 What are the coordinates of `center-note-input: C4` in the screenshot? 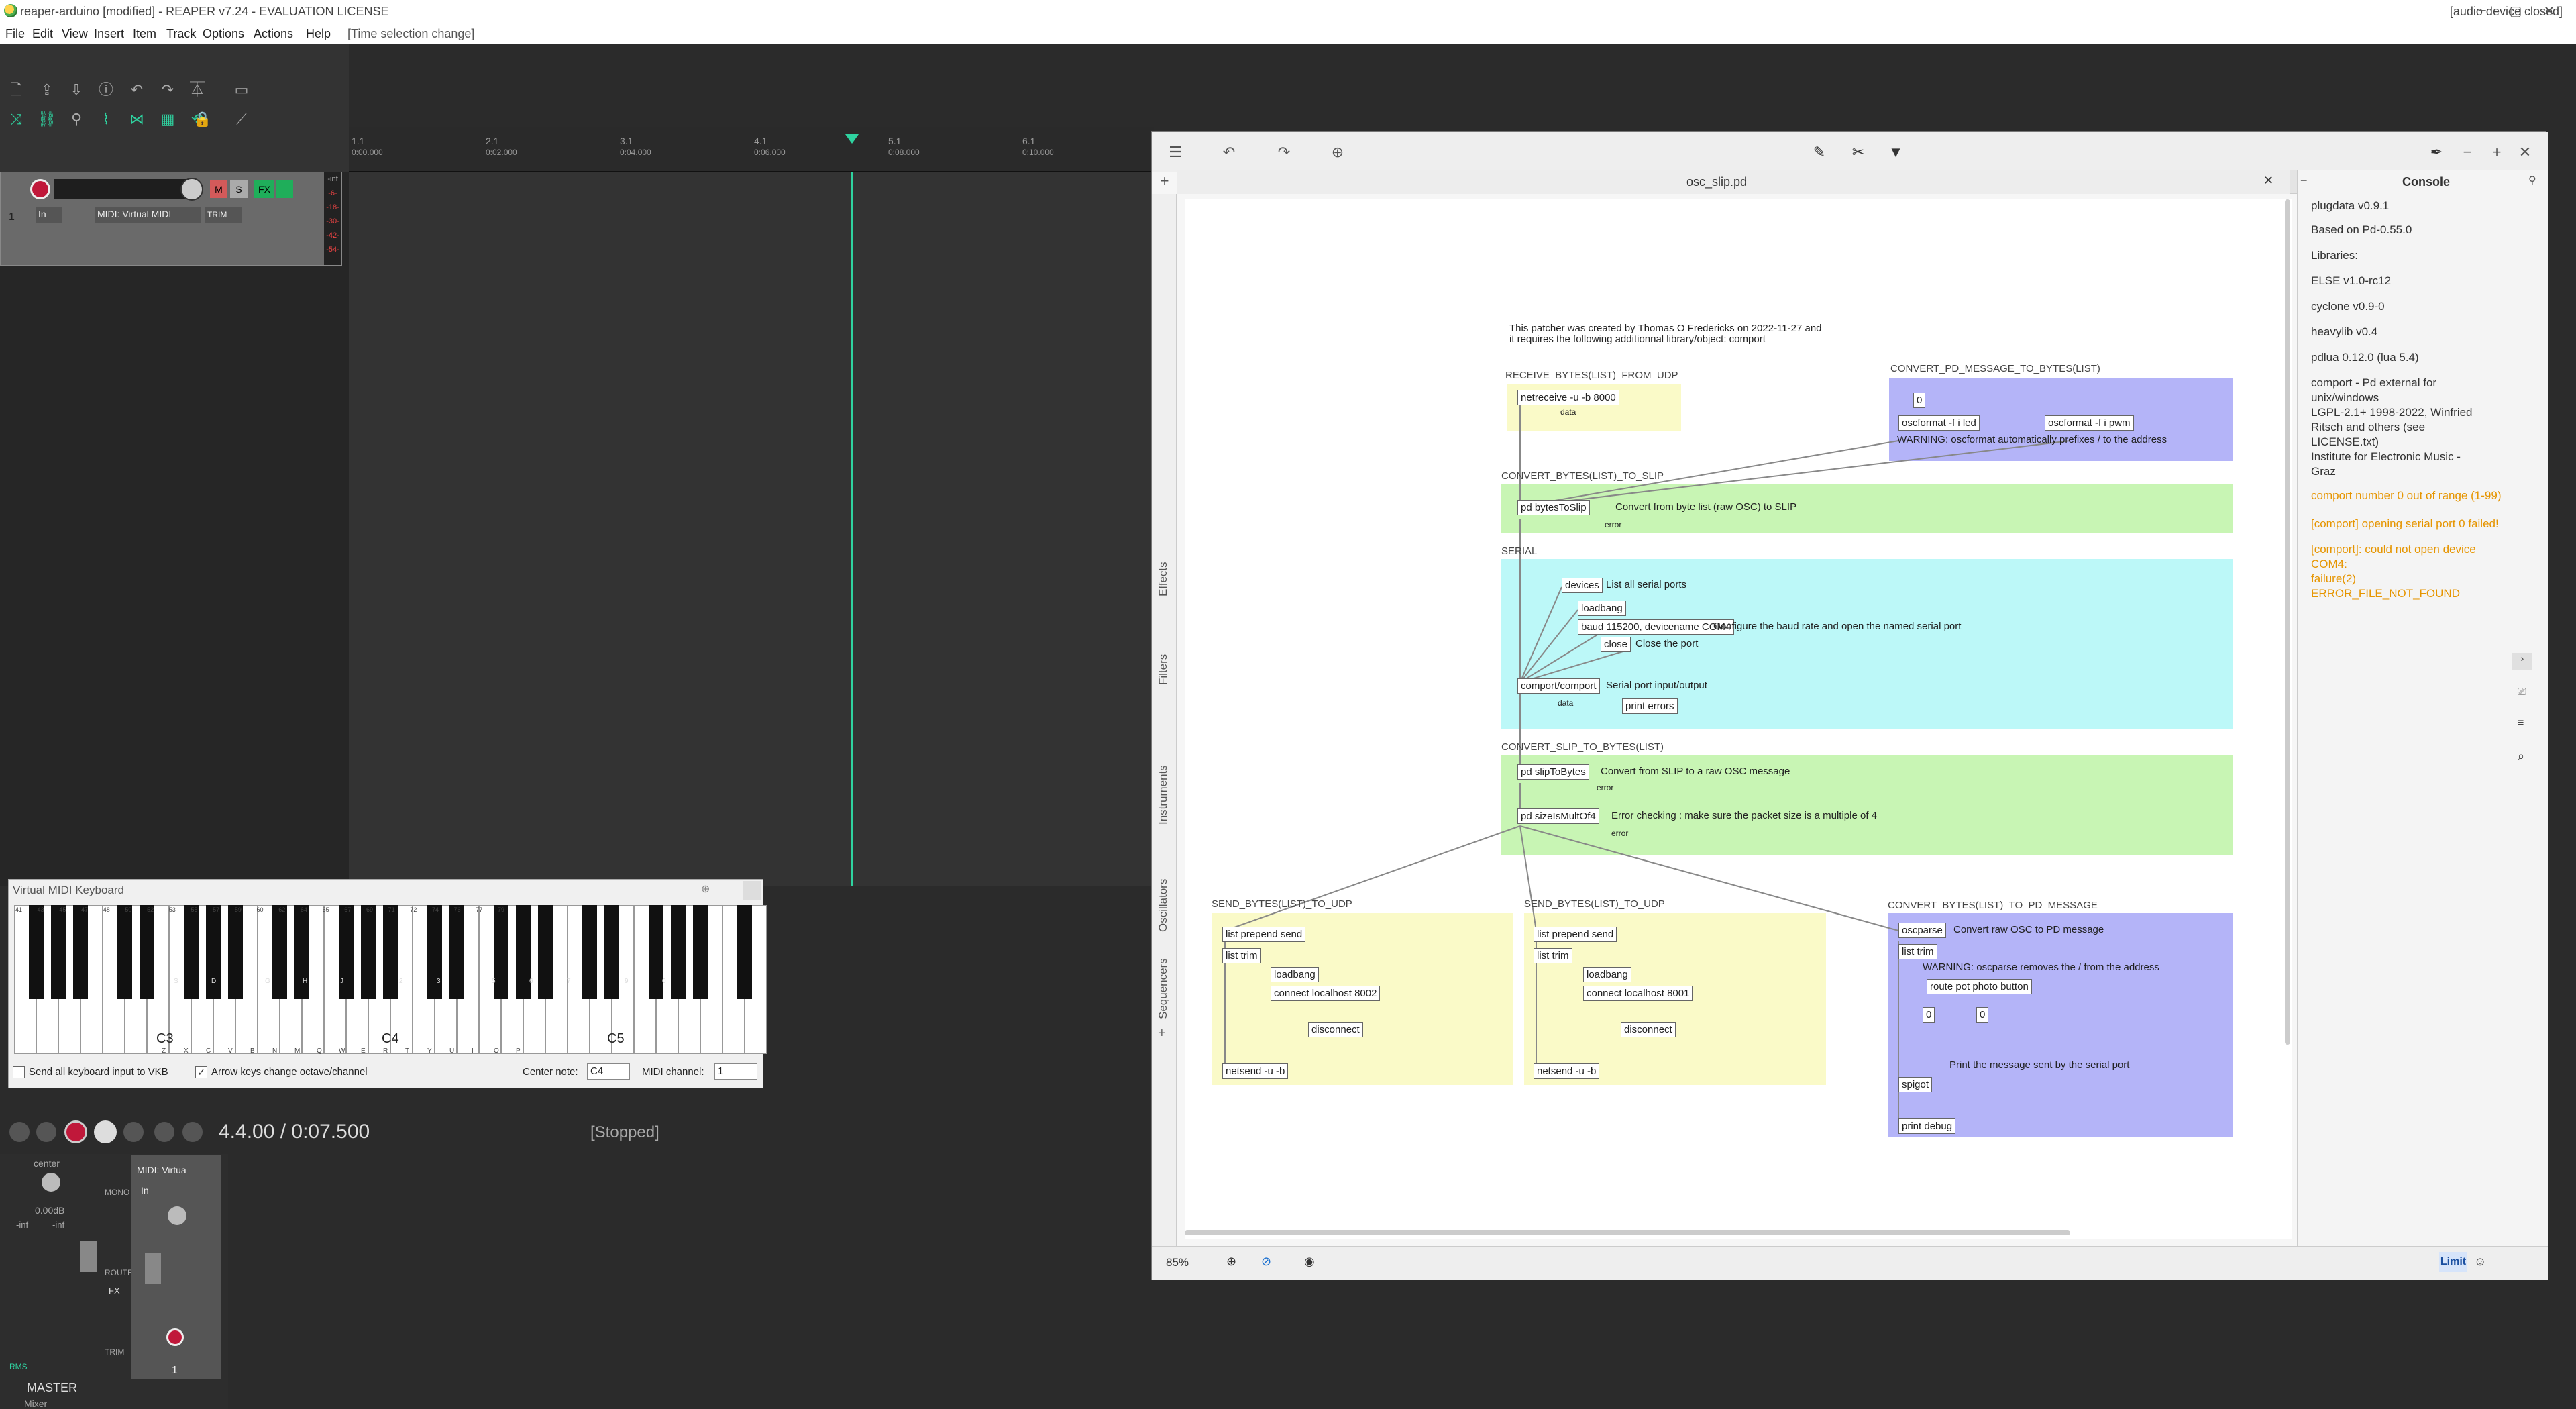 It's located at (608, 1071).